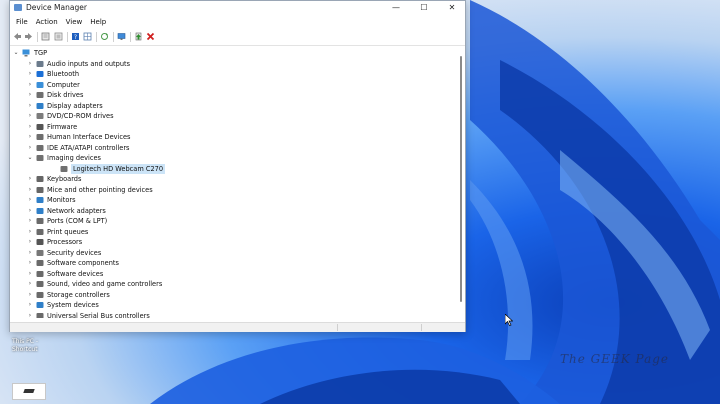 The image size is (720, 404). I want to click on refresh-icon, so click(104, 36).